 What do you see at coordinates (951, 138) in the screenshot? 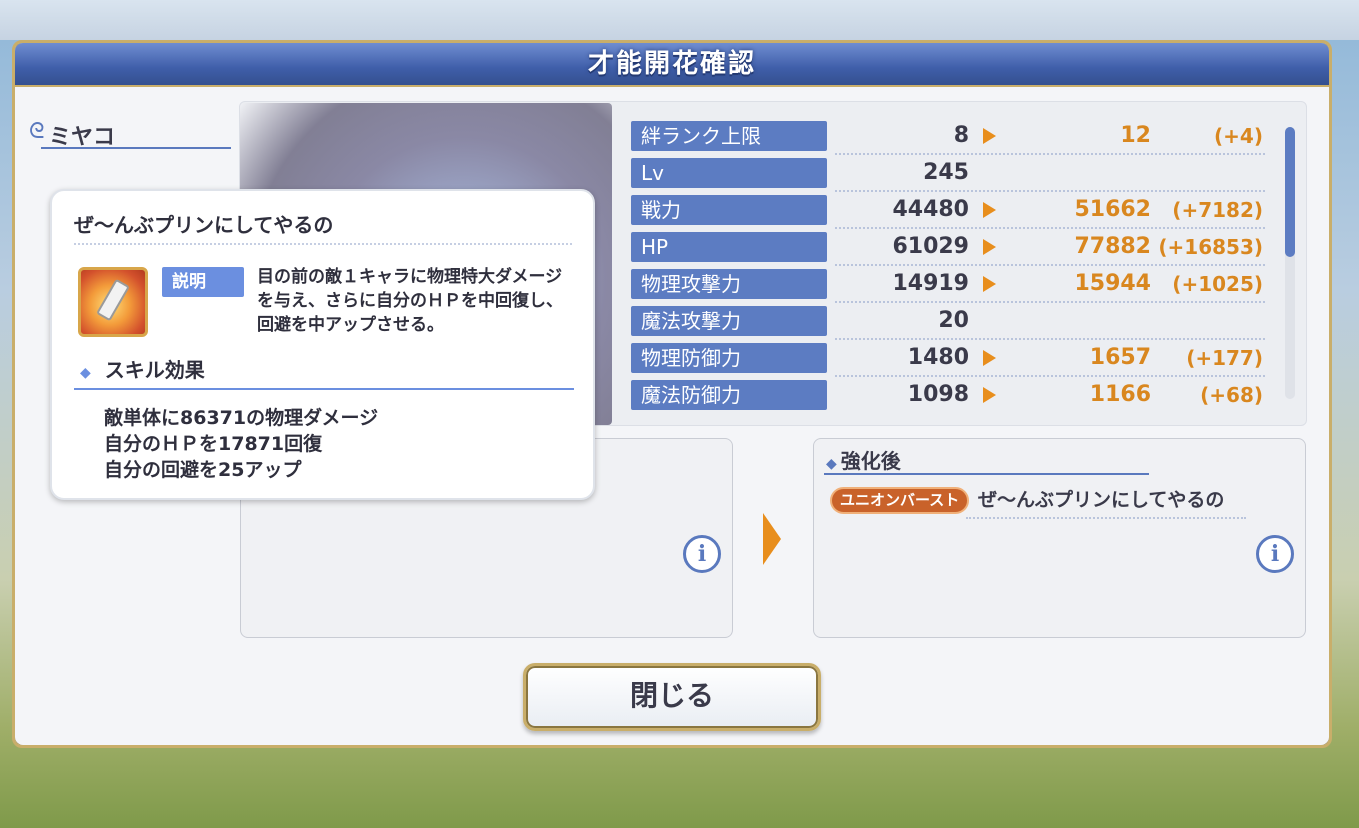
I see `stat-row: 絆ランク上限 8 12 (+4)` at bounding box center [951, 138].